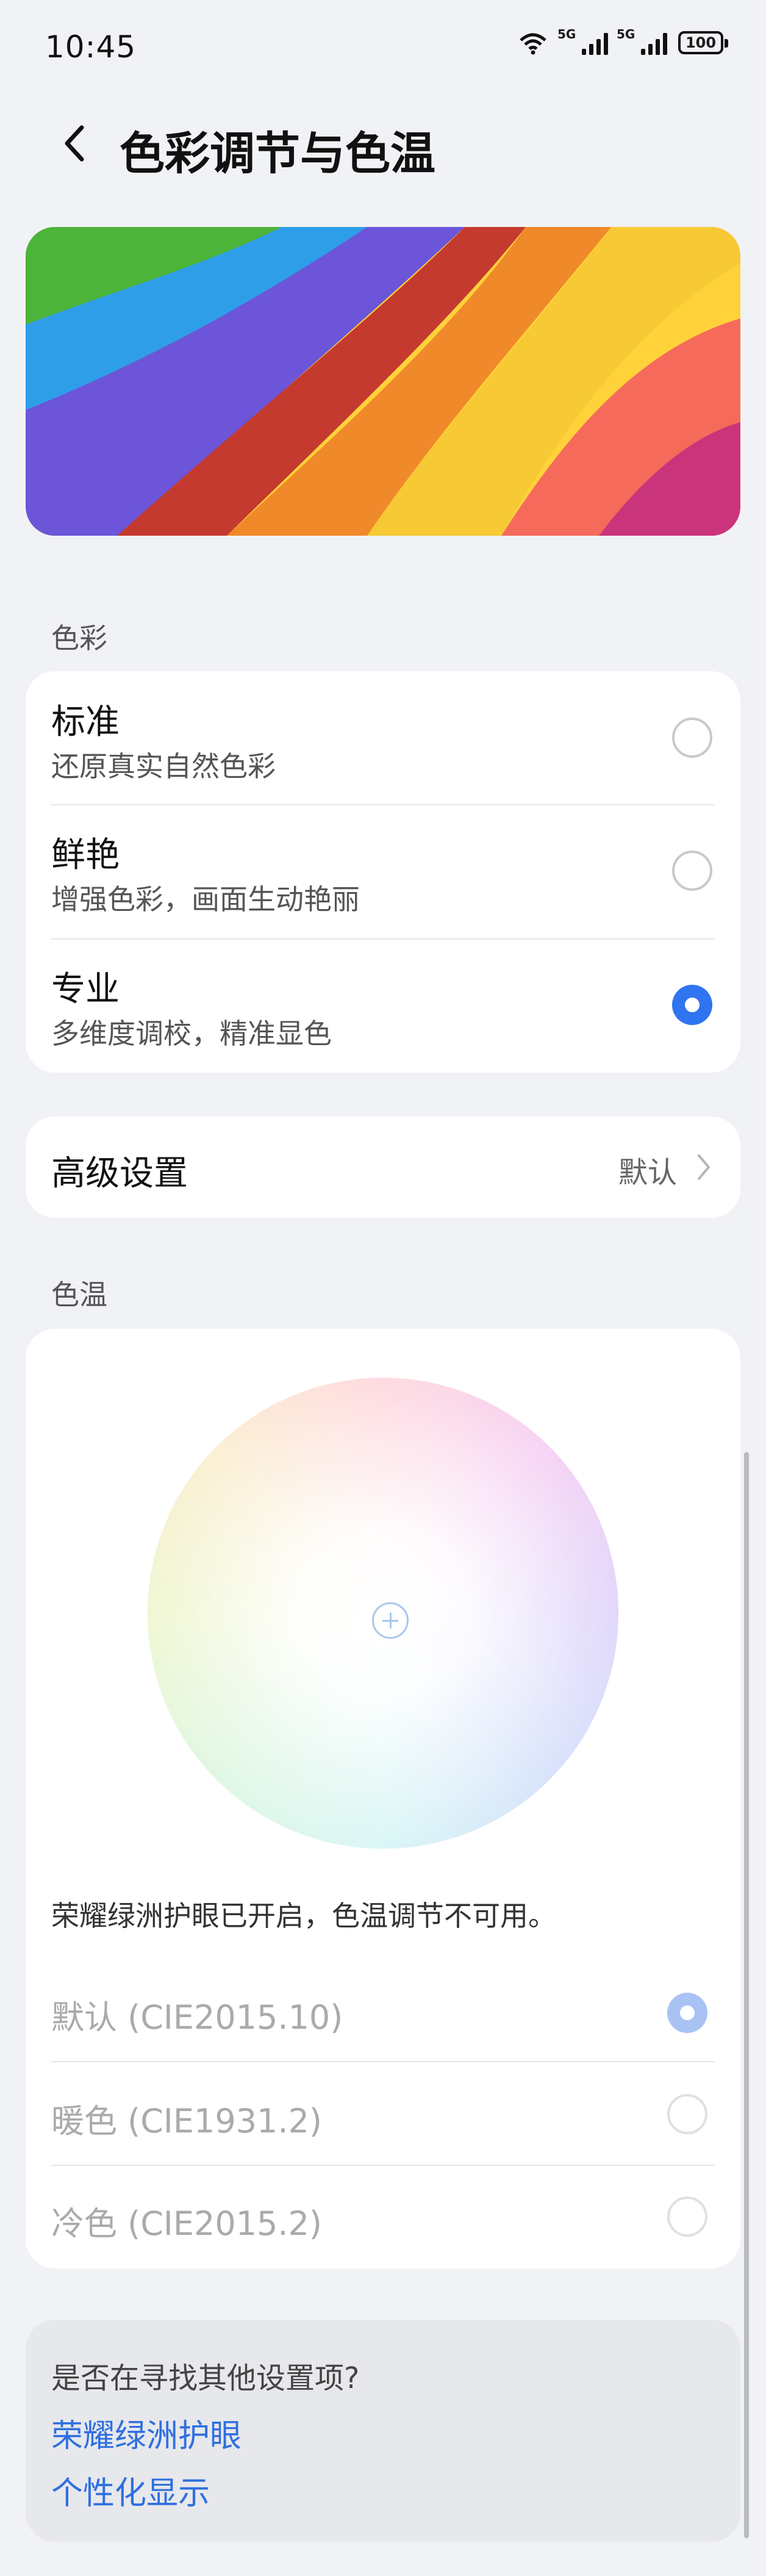 This screenshot has width=766, height=2576. What do you see at coordinates (91, 47) in the screenshot?
I see `status-time: 10:45` at bounding box center [91, 47].